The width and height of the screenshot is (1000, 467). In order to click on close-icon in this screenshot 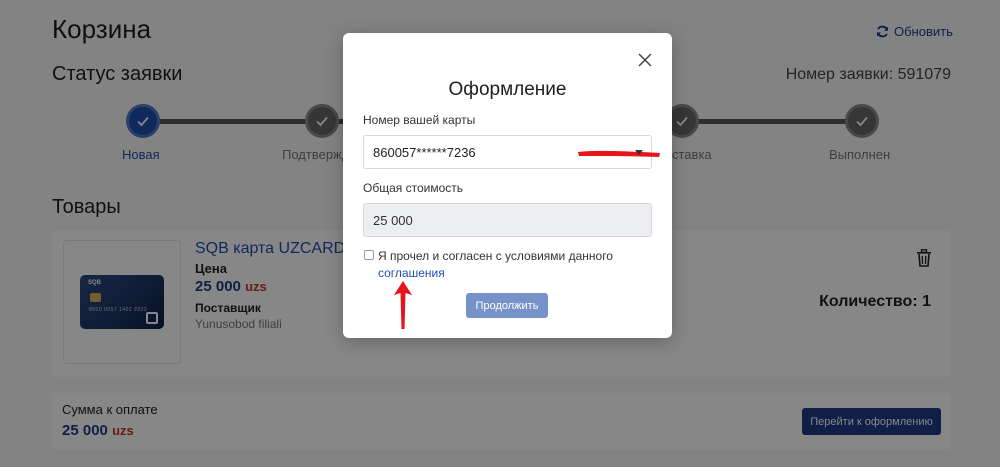, I will do `click(645, 60)`.